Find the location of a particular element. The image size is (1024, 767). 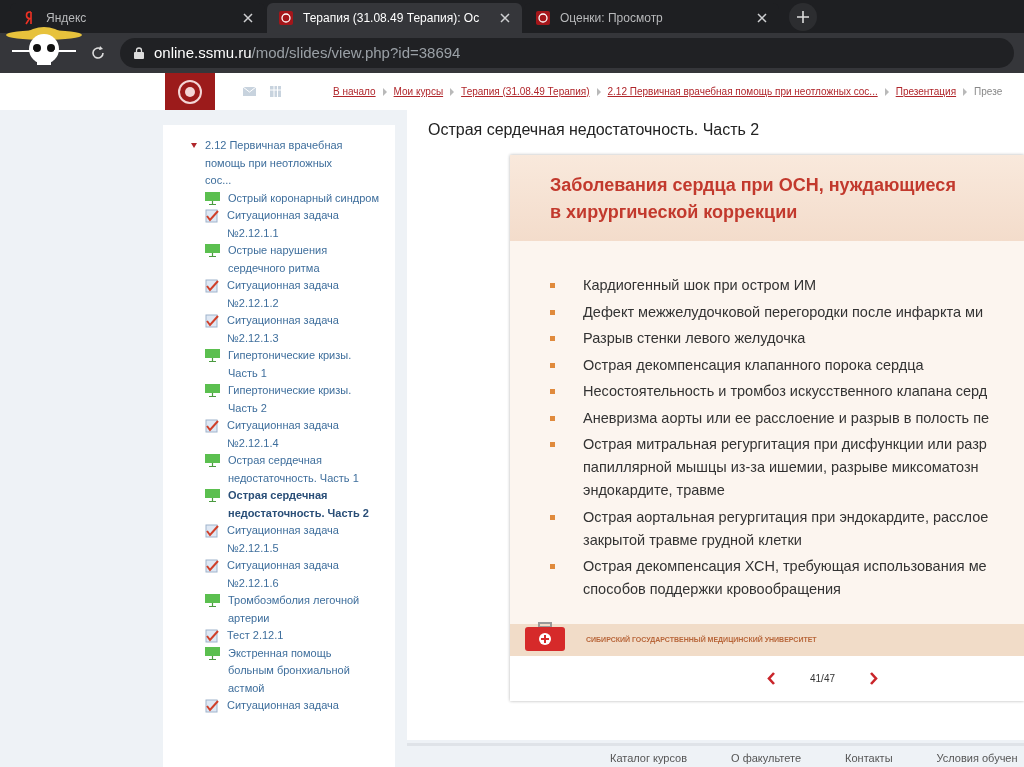

tab-title: Терапия (31.08.49 Терапия): Ос is located at coordinates (392, 18).